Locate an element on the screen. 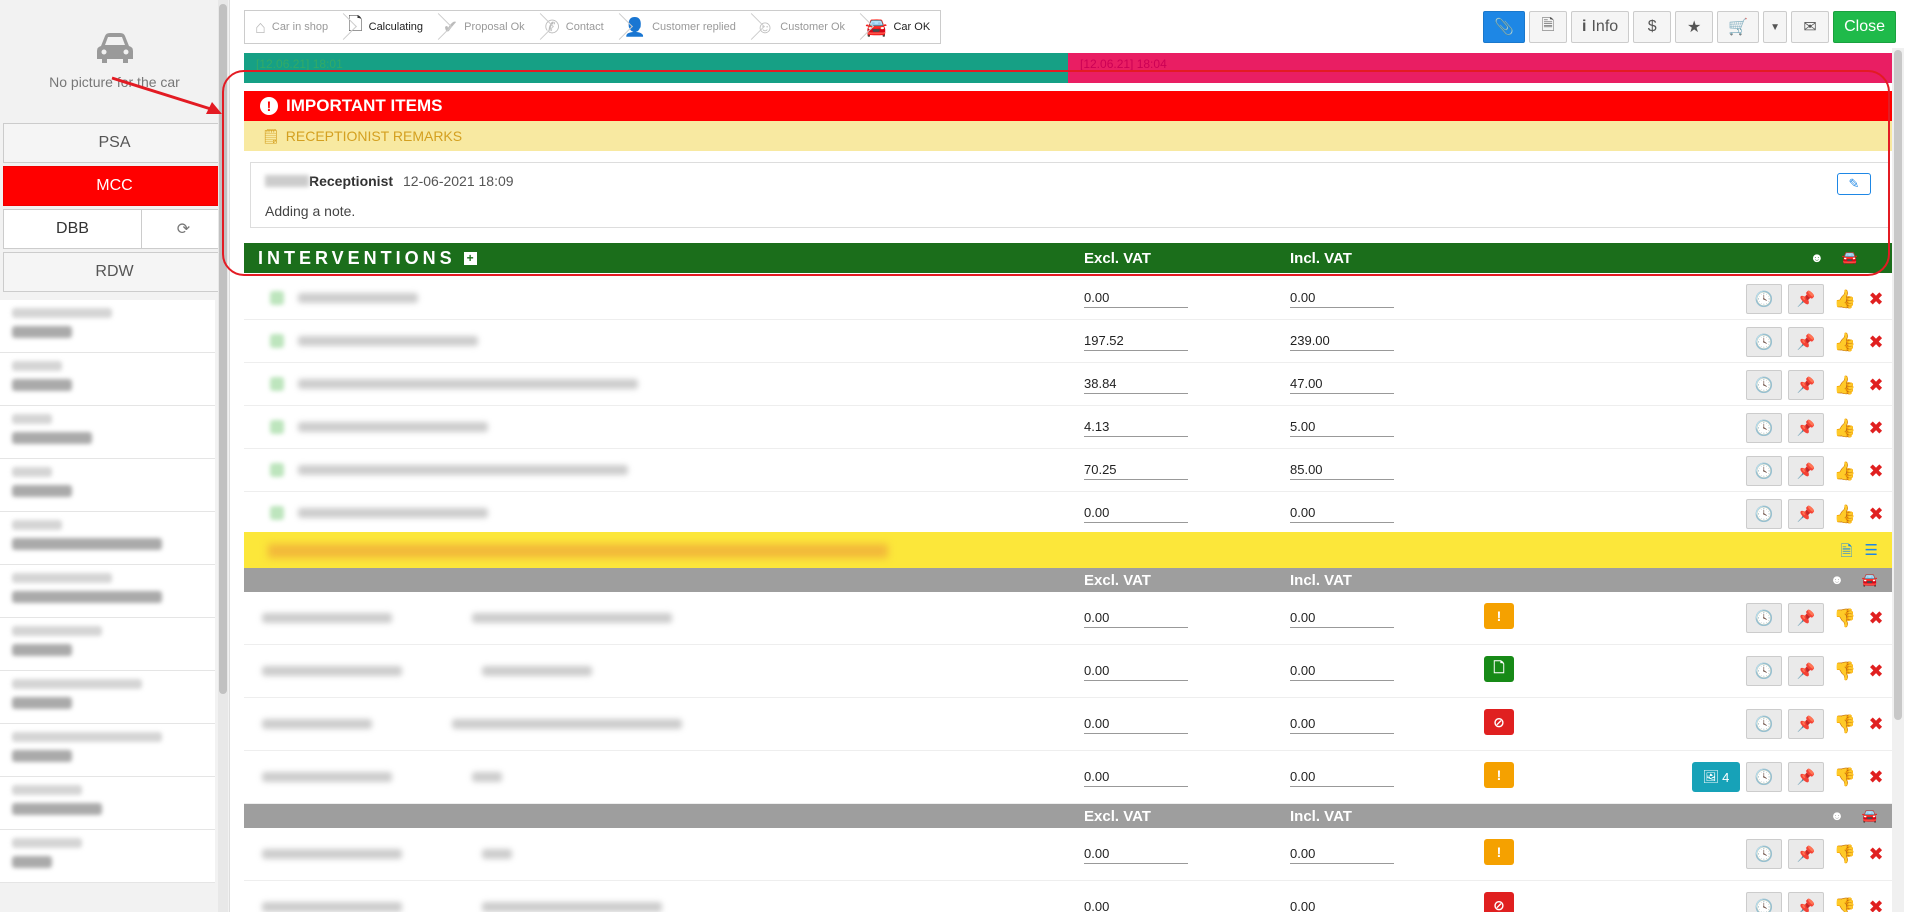 The image size is (1920, 912). add-intervention-button: + is located at coordinates (470, 258).